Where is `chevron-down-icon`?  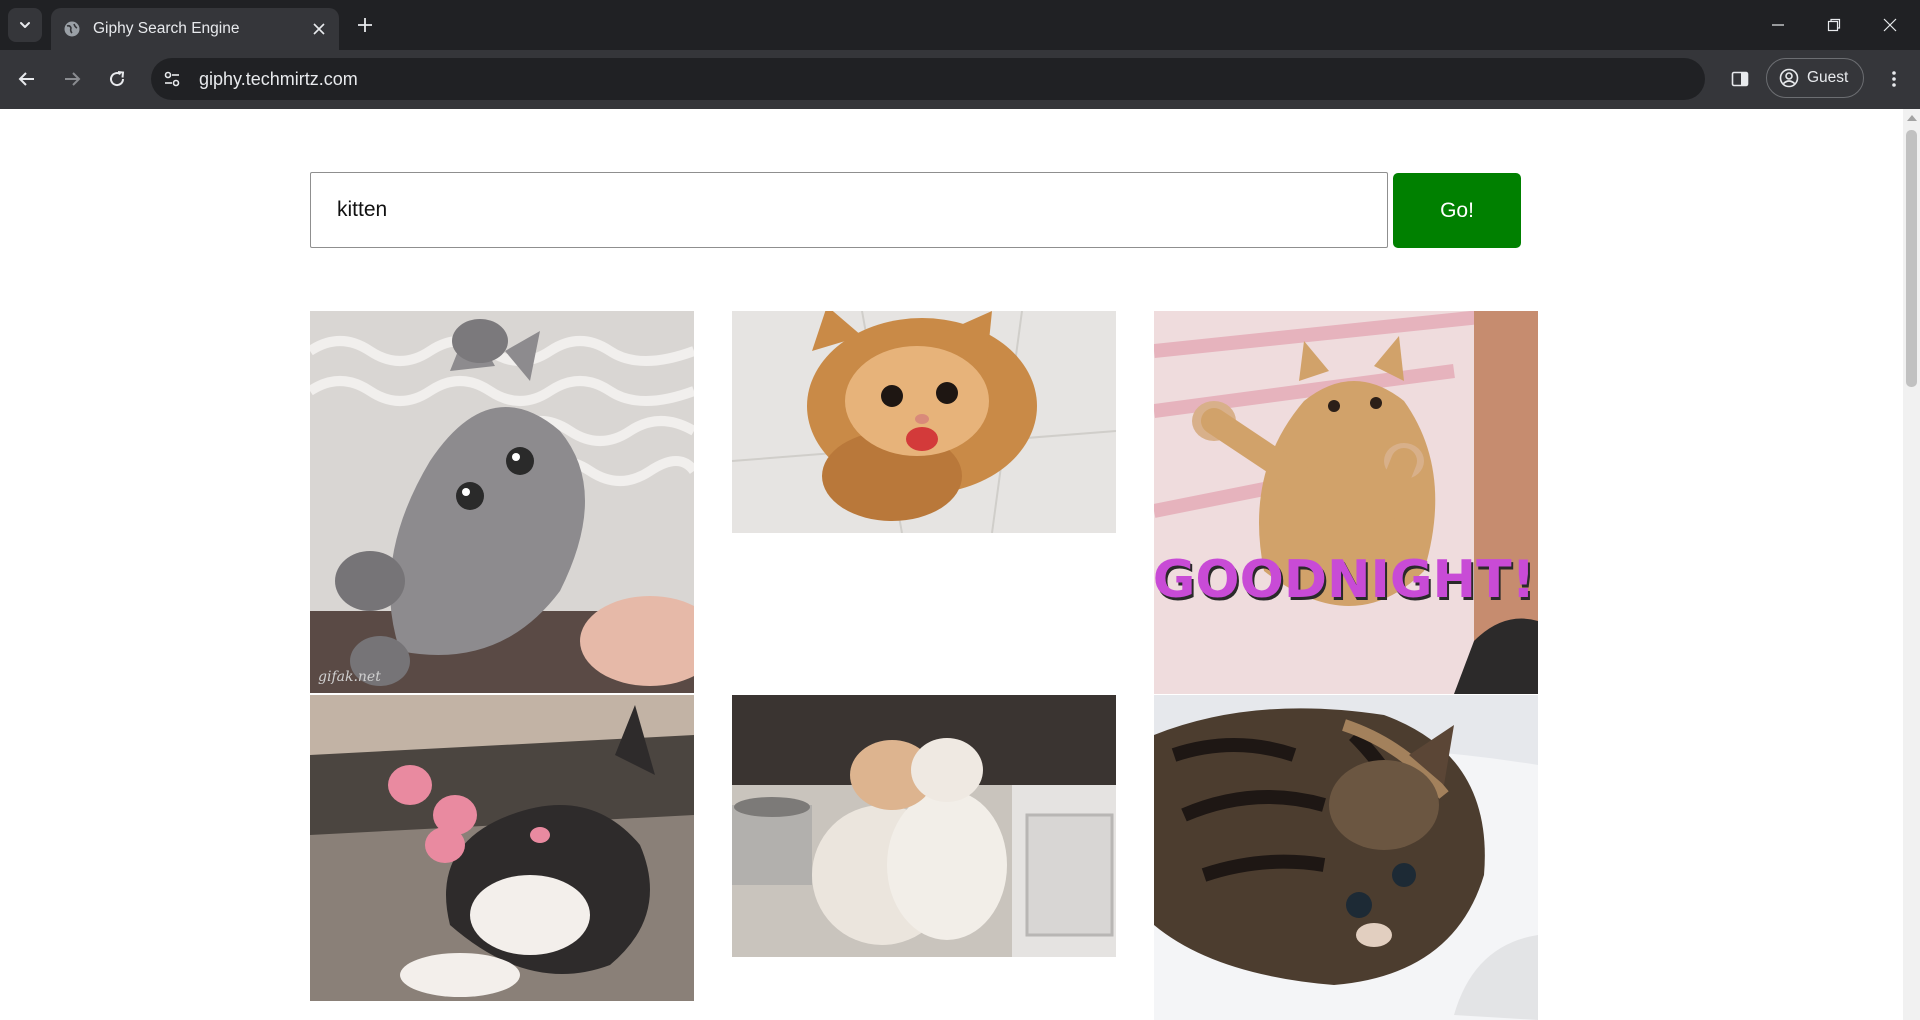 chevron-down-icon is located at coordinates (25, 25).